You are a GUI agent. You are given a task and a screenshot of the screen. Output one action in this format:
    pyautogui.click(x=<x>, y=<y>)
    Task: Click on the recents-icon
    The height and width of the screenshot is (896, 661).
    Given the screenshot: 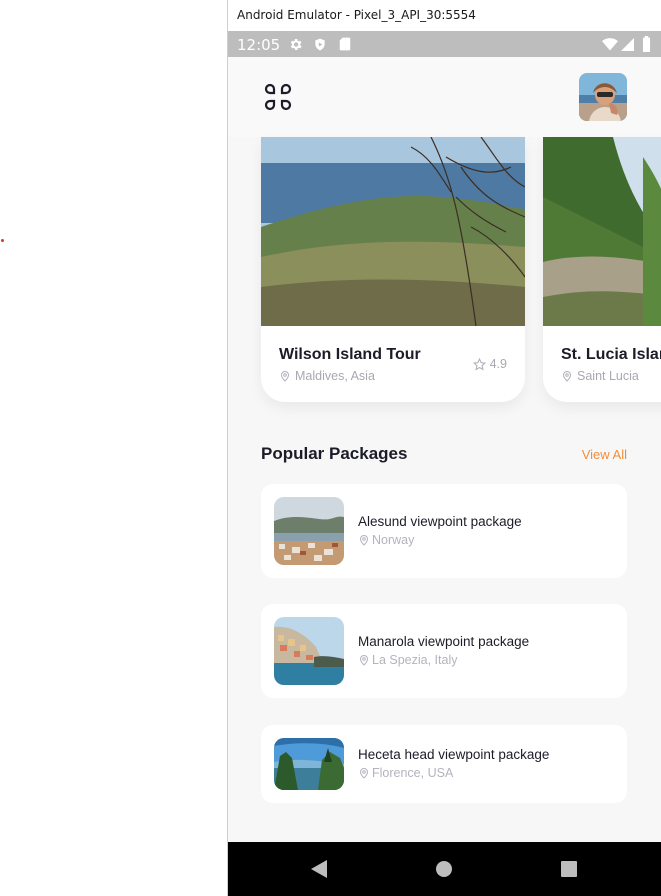 What is the action you would take?
    pyautogui.click(x=569, y=869)
    